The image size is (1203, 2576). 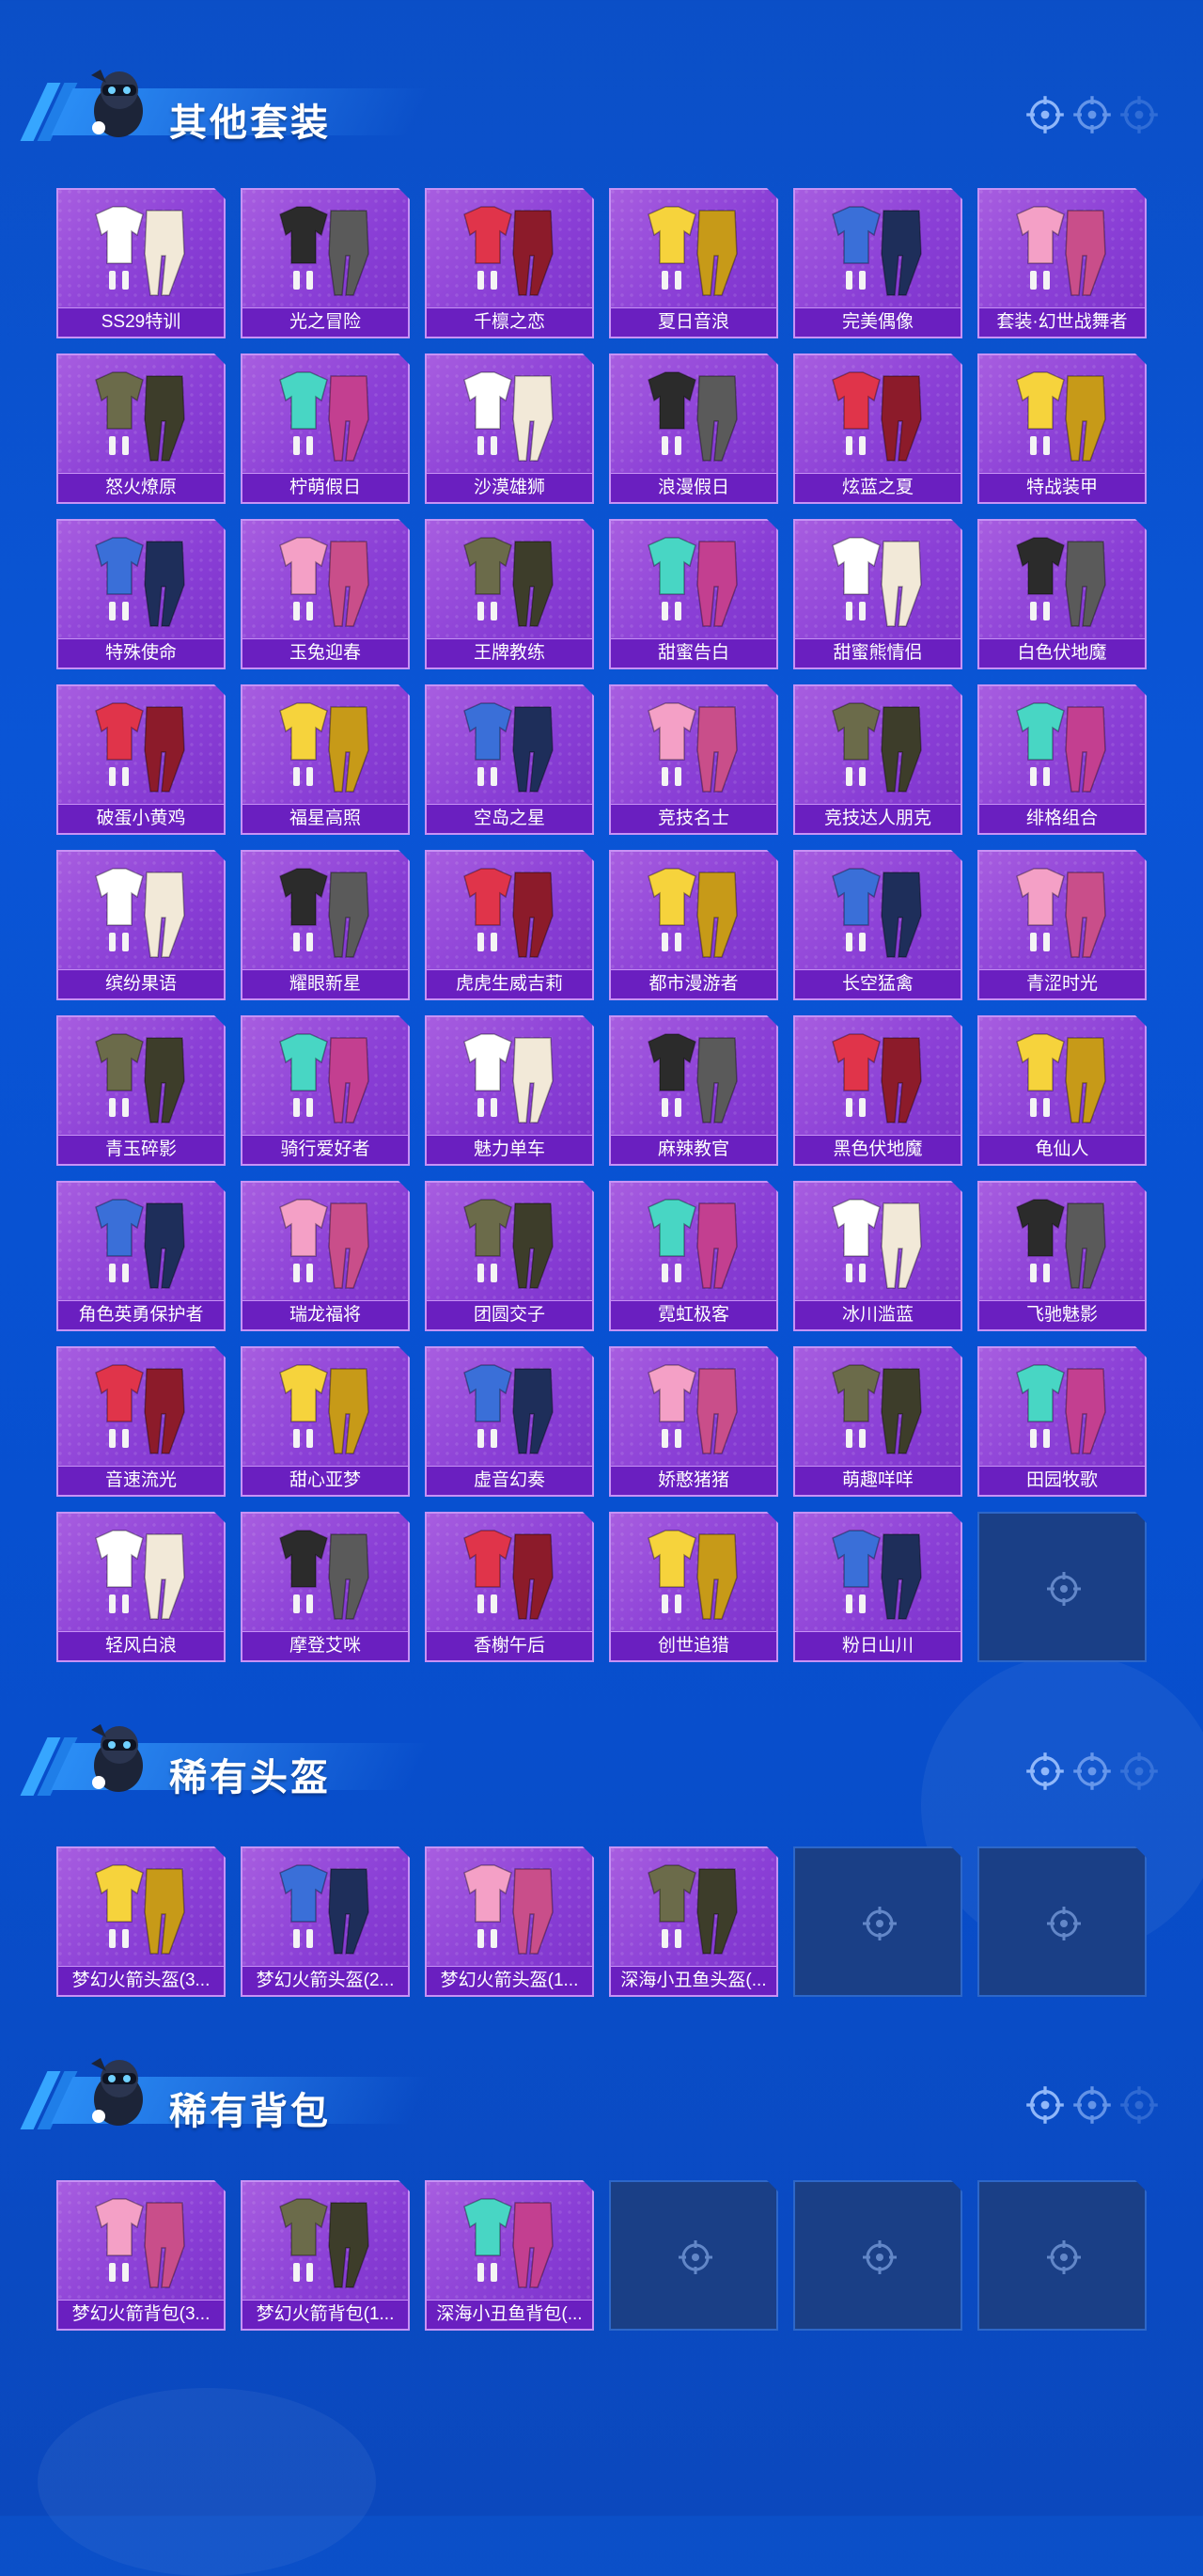 What do you see at coordinates (509, 1422) in the screenshot?
I see `item-card: 虚音幻奏` at bounding box center [509, 1422].